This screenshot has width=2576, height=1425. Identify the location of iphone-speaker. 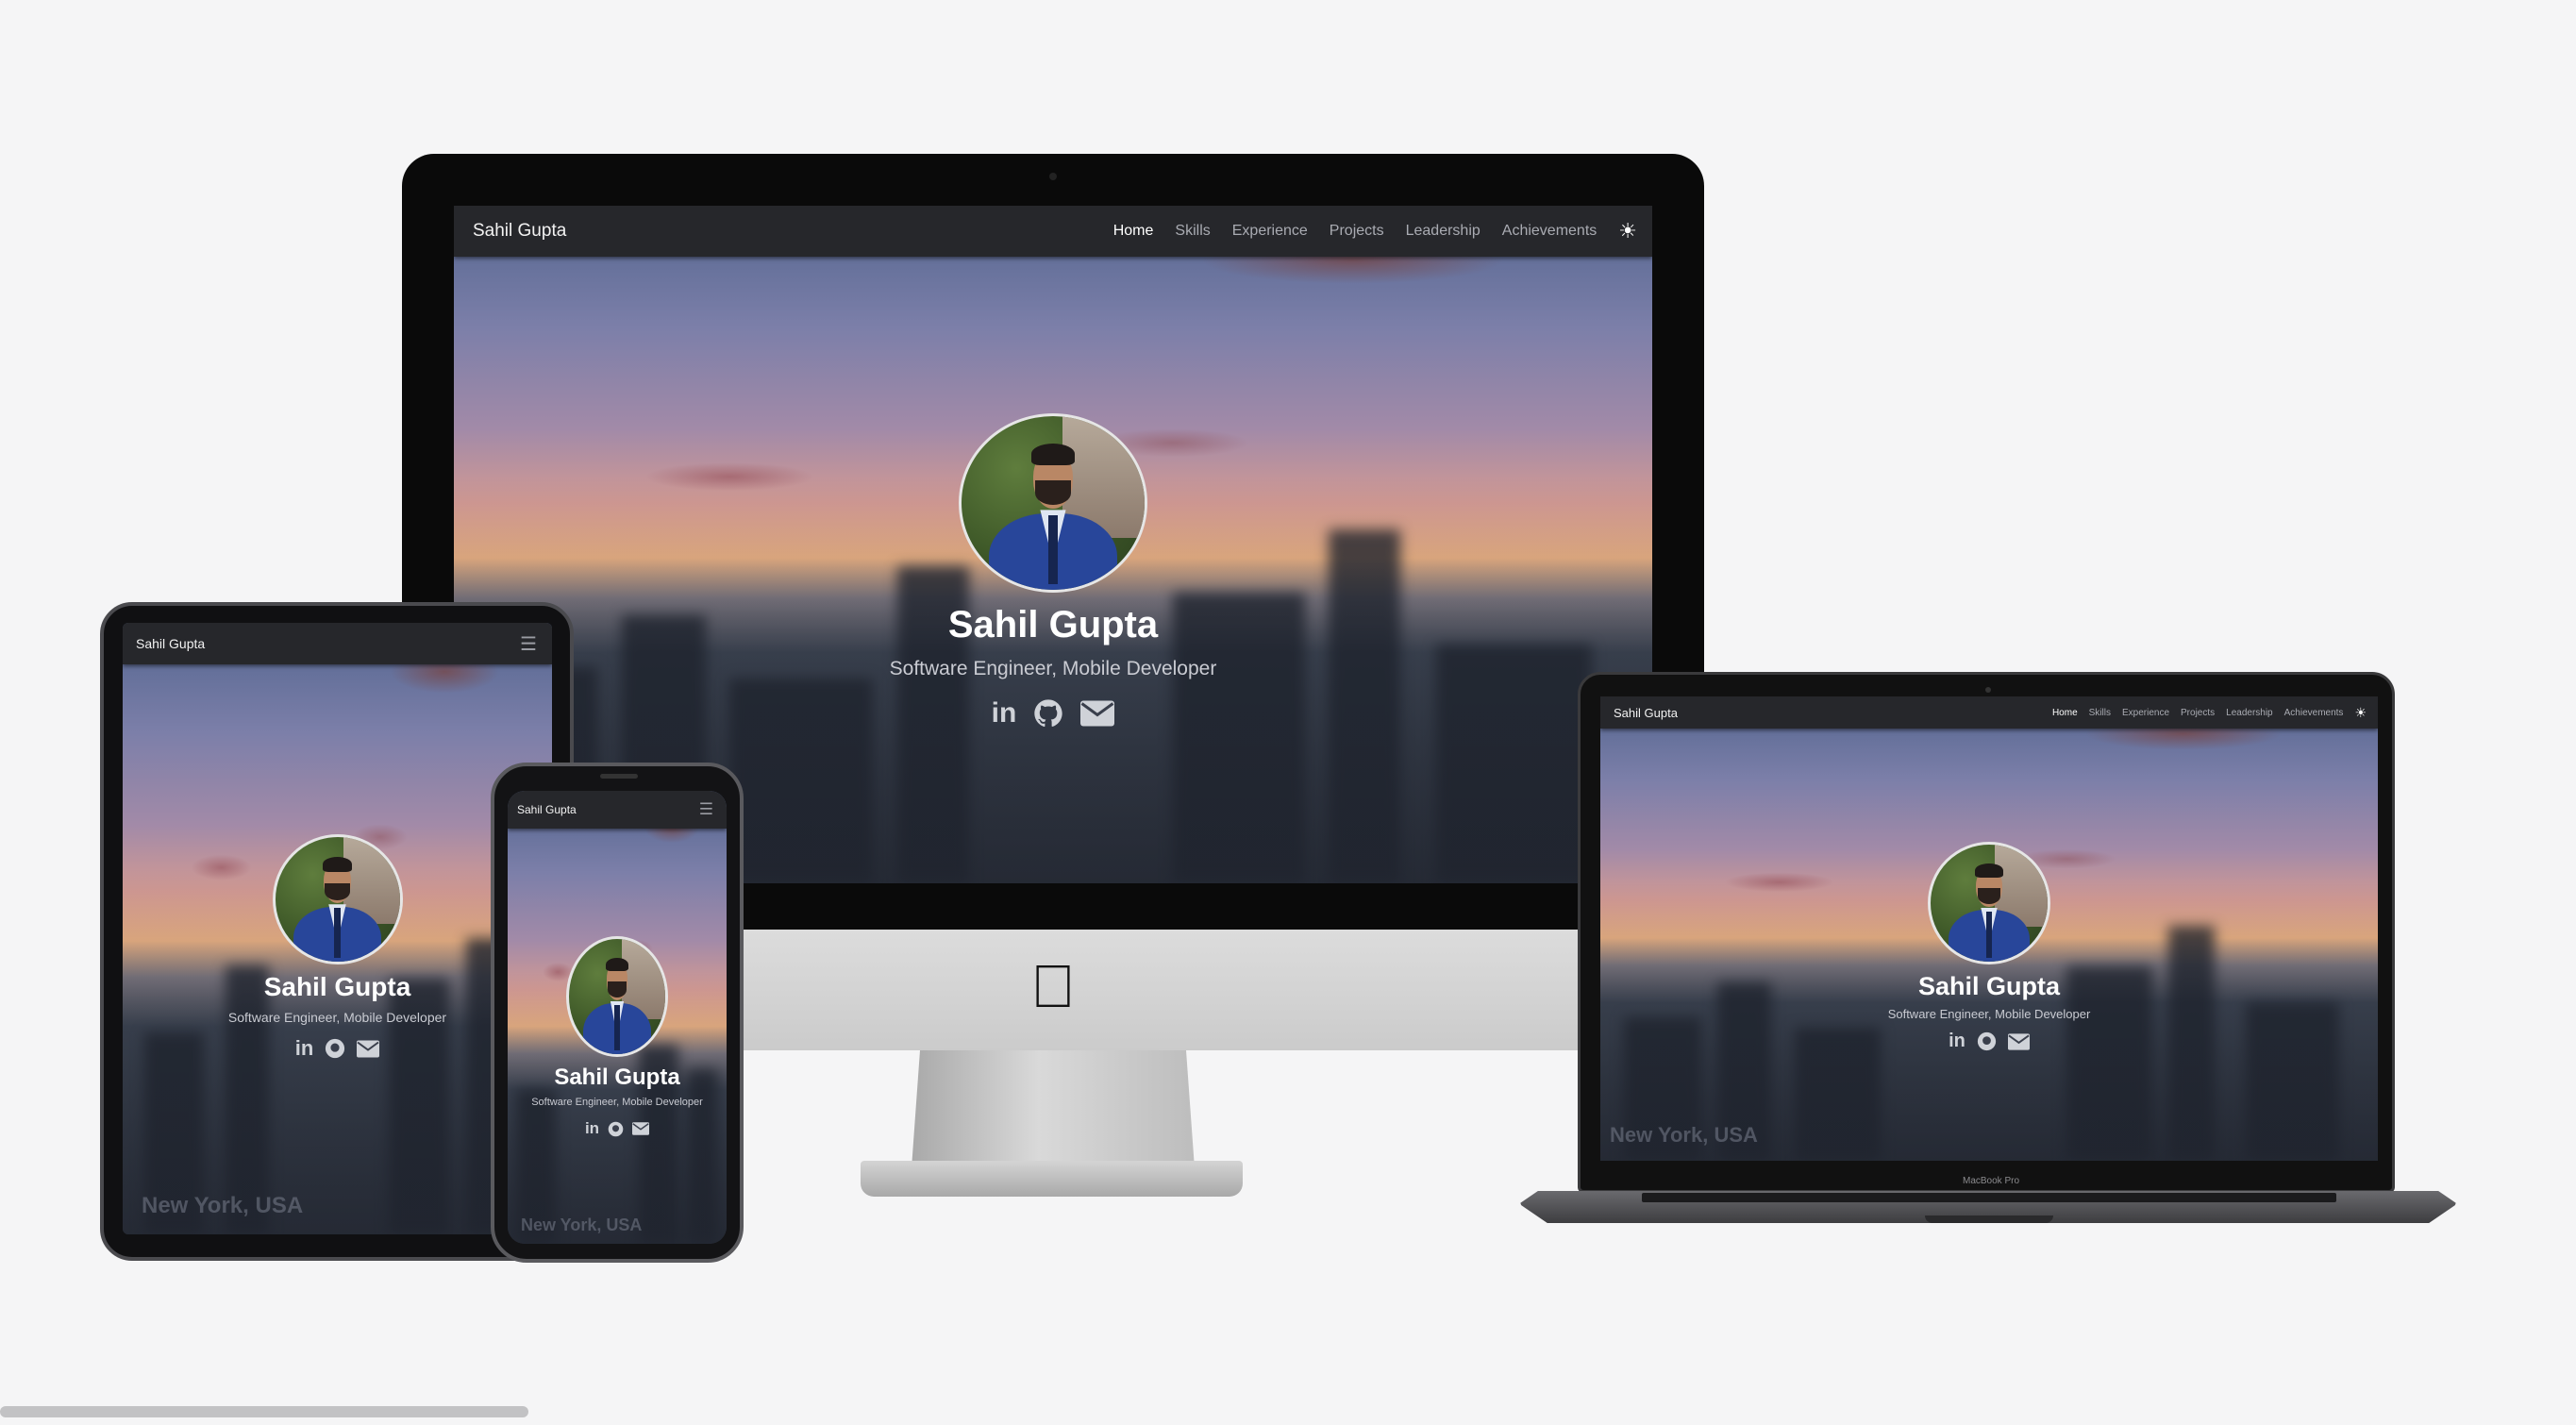
(619, 776).